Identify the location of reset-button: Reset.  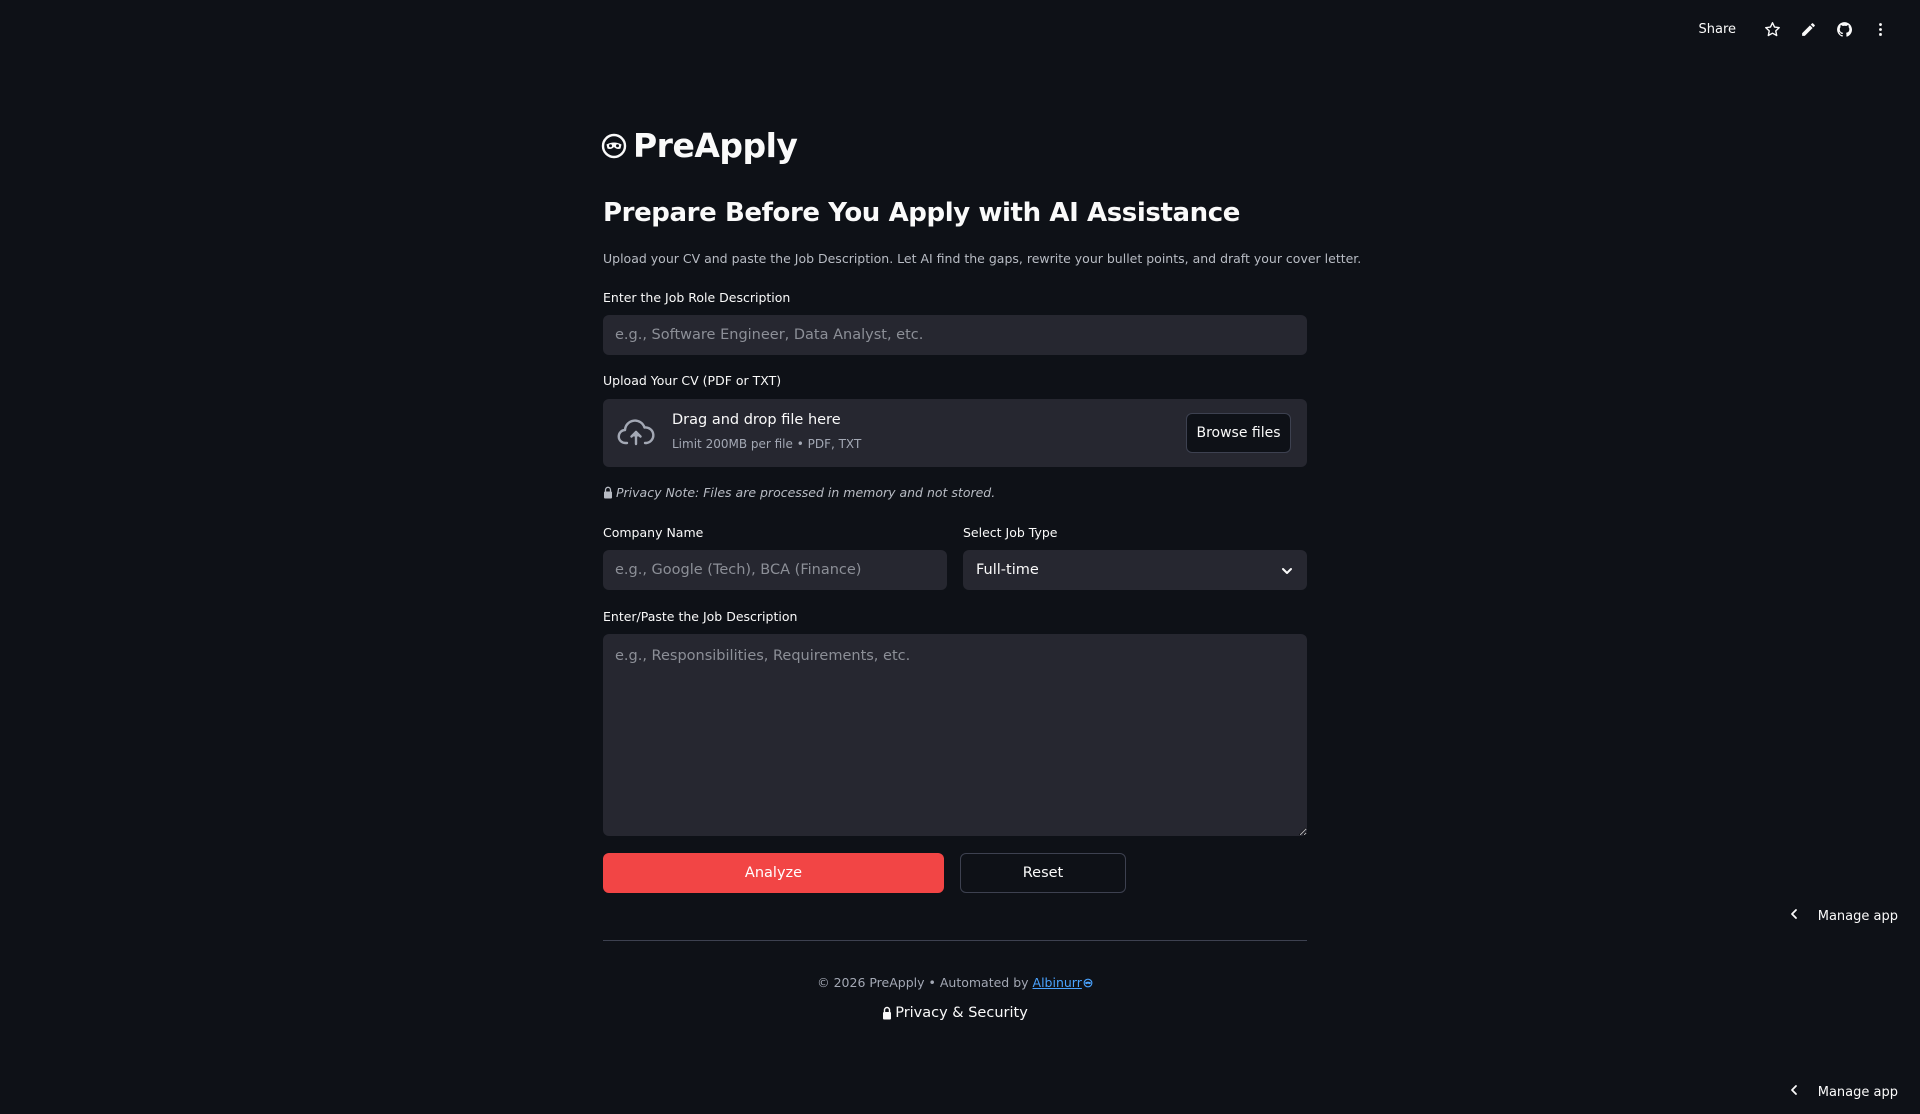
(1043, 873).